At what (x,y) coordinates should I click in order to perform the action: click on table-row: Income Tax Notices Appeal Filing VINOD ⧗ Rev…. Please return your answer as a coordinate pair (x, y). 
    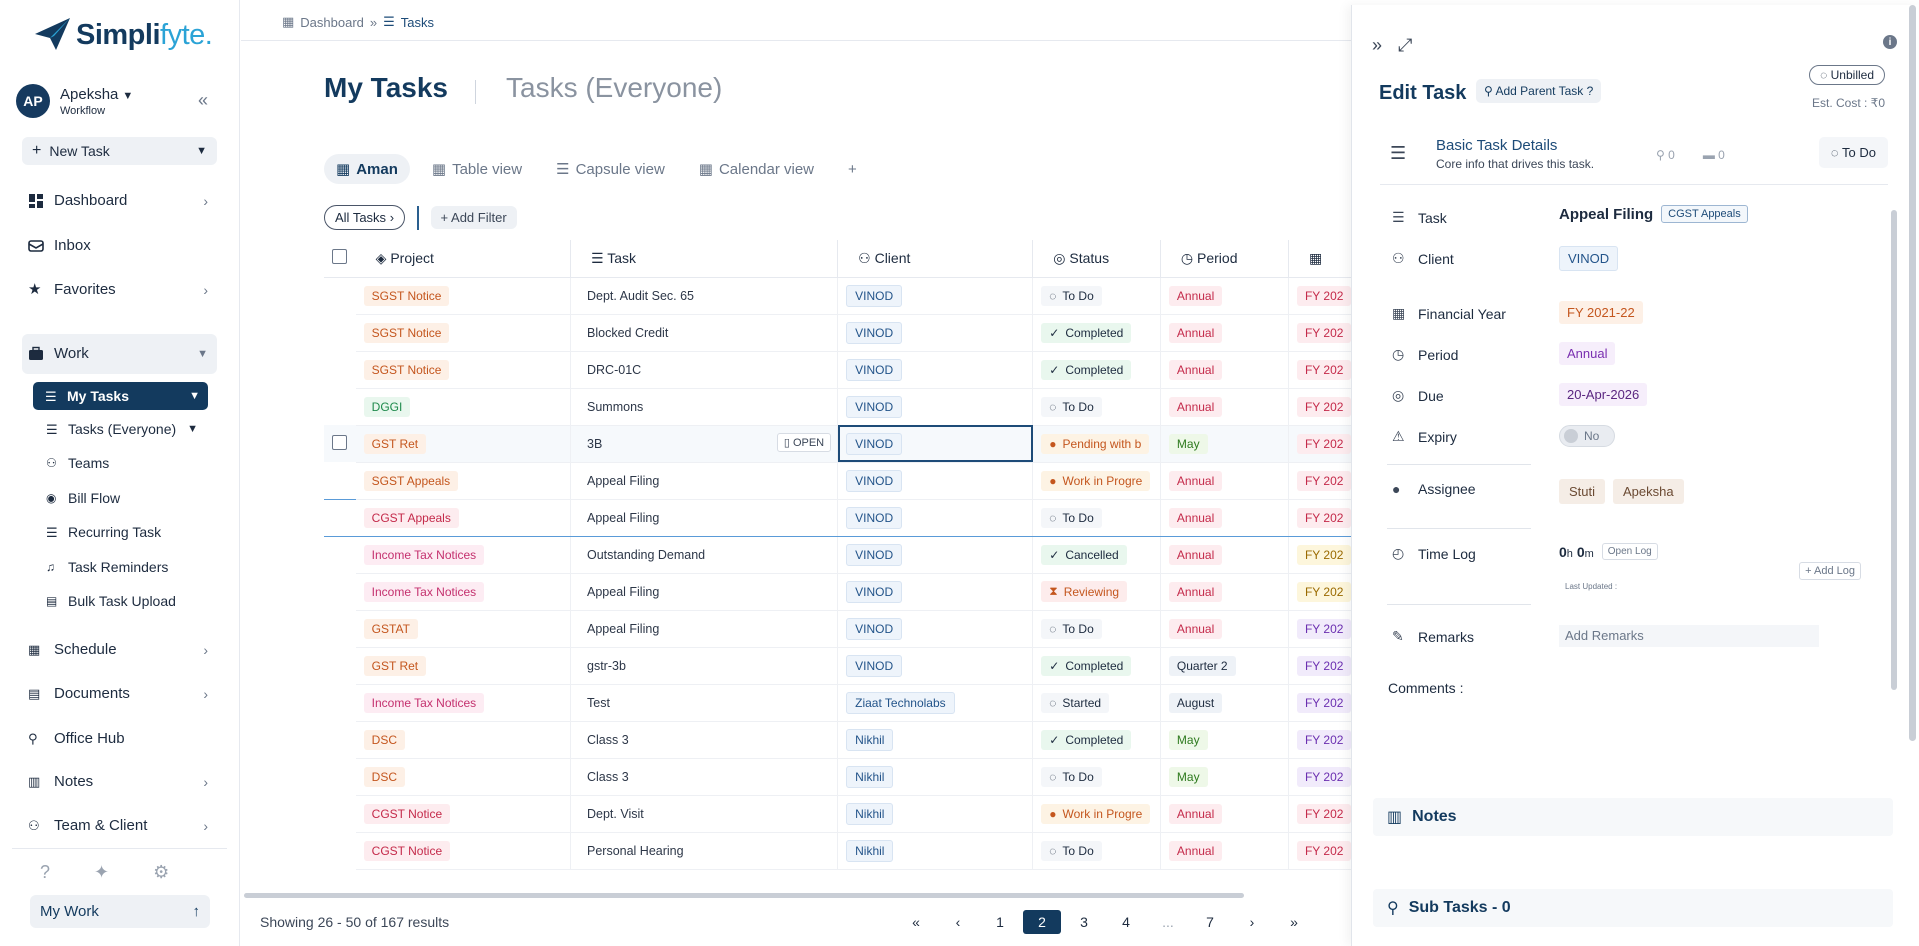
    Looking at the image, I should click on (838, 592).